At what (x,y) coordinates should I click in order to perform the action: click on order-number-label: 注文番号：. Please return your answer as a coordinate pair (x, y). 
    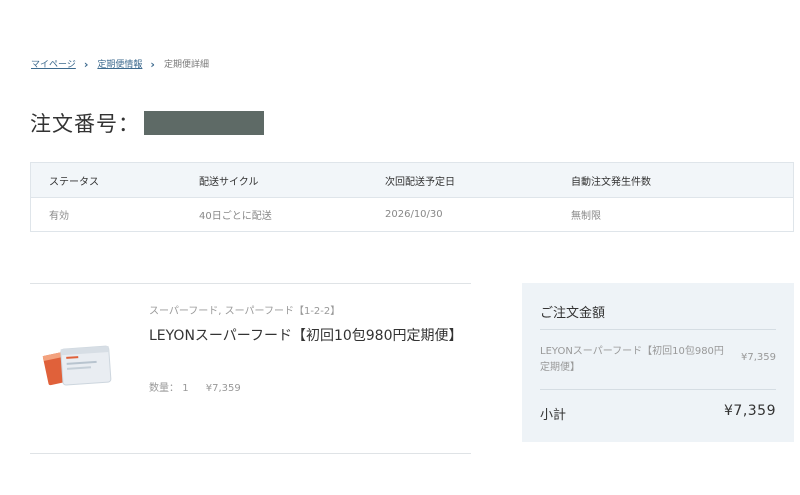
    Looking at the image, I should click on (85, 124).